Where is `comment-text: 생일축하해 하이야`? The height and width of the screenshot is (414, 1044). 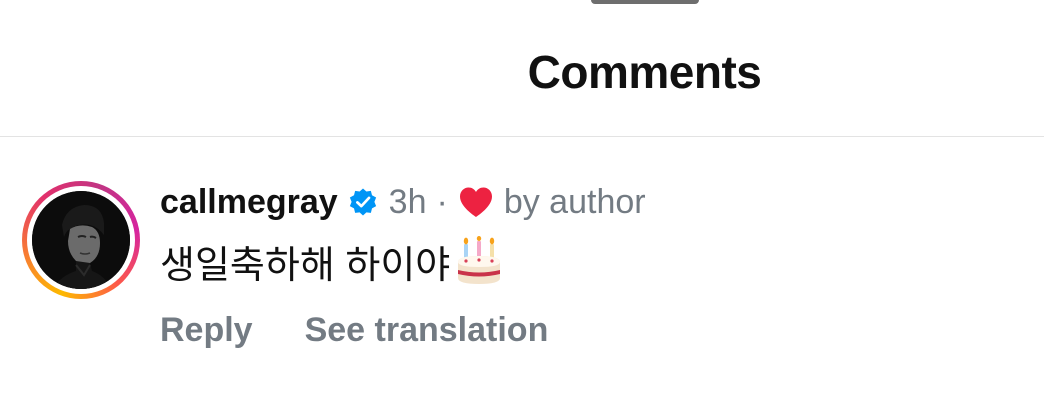 comment-text: 생일축하해 하이야 is located at coordinates (305, 265).